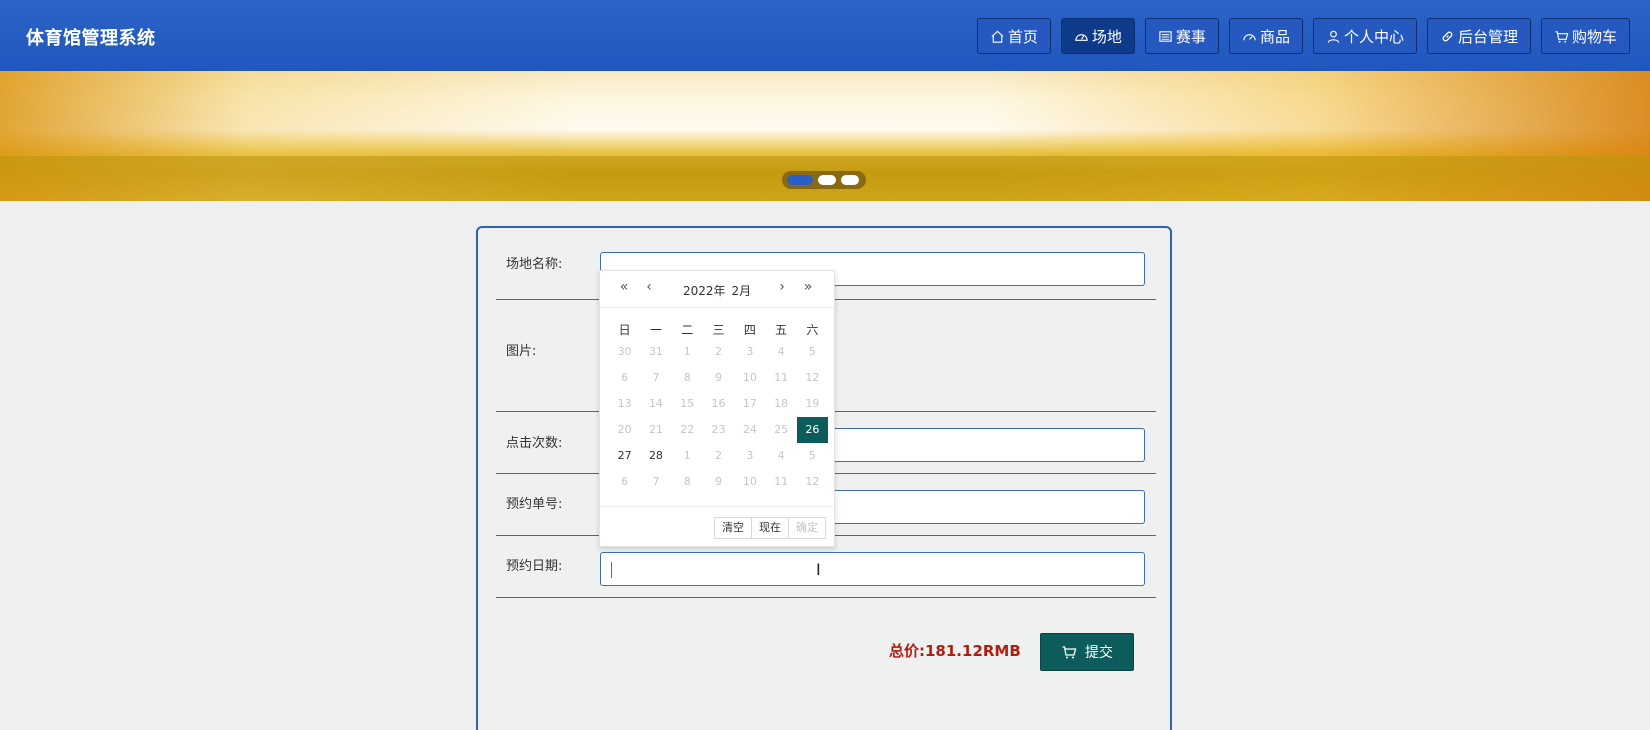 The width and height of the screenshot is (1650, 730). I want to click on submit-button: 提交, so click(1087, 652).